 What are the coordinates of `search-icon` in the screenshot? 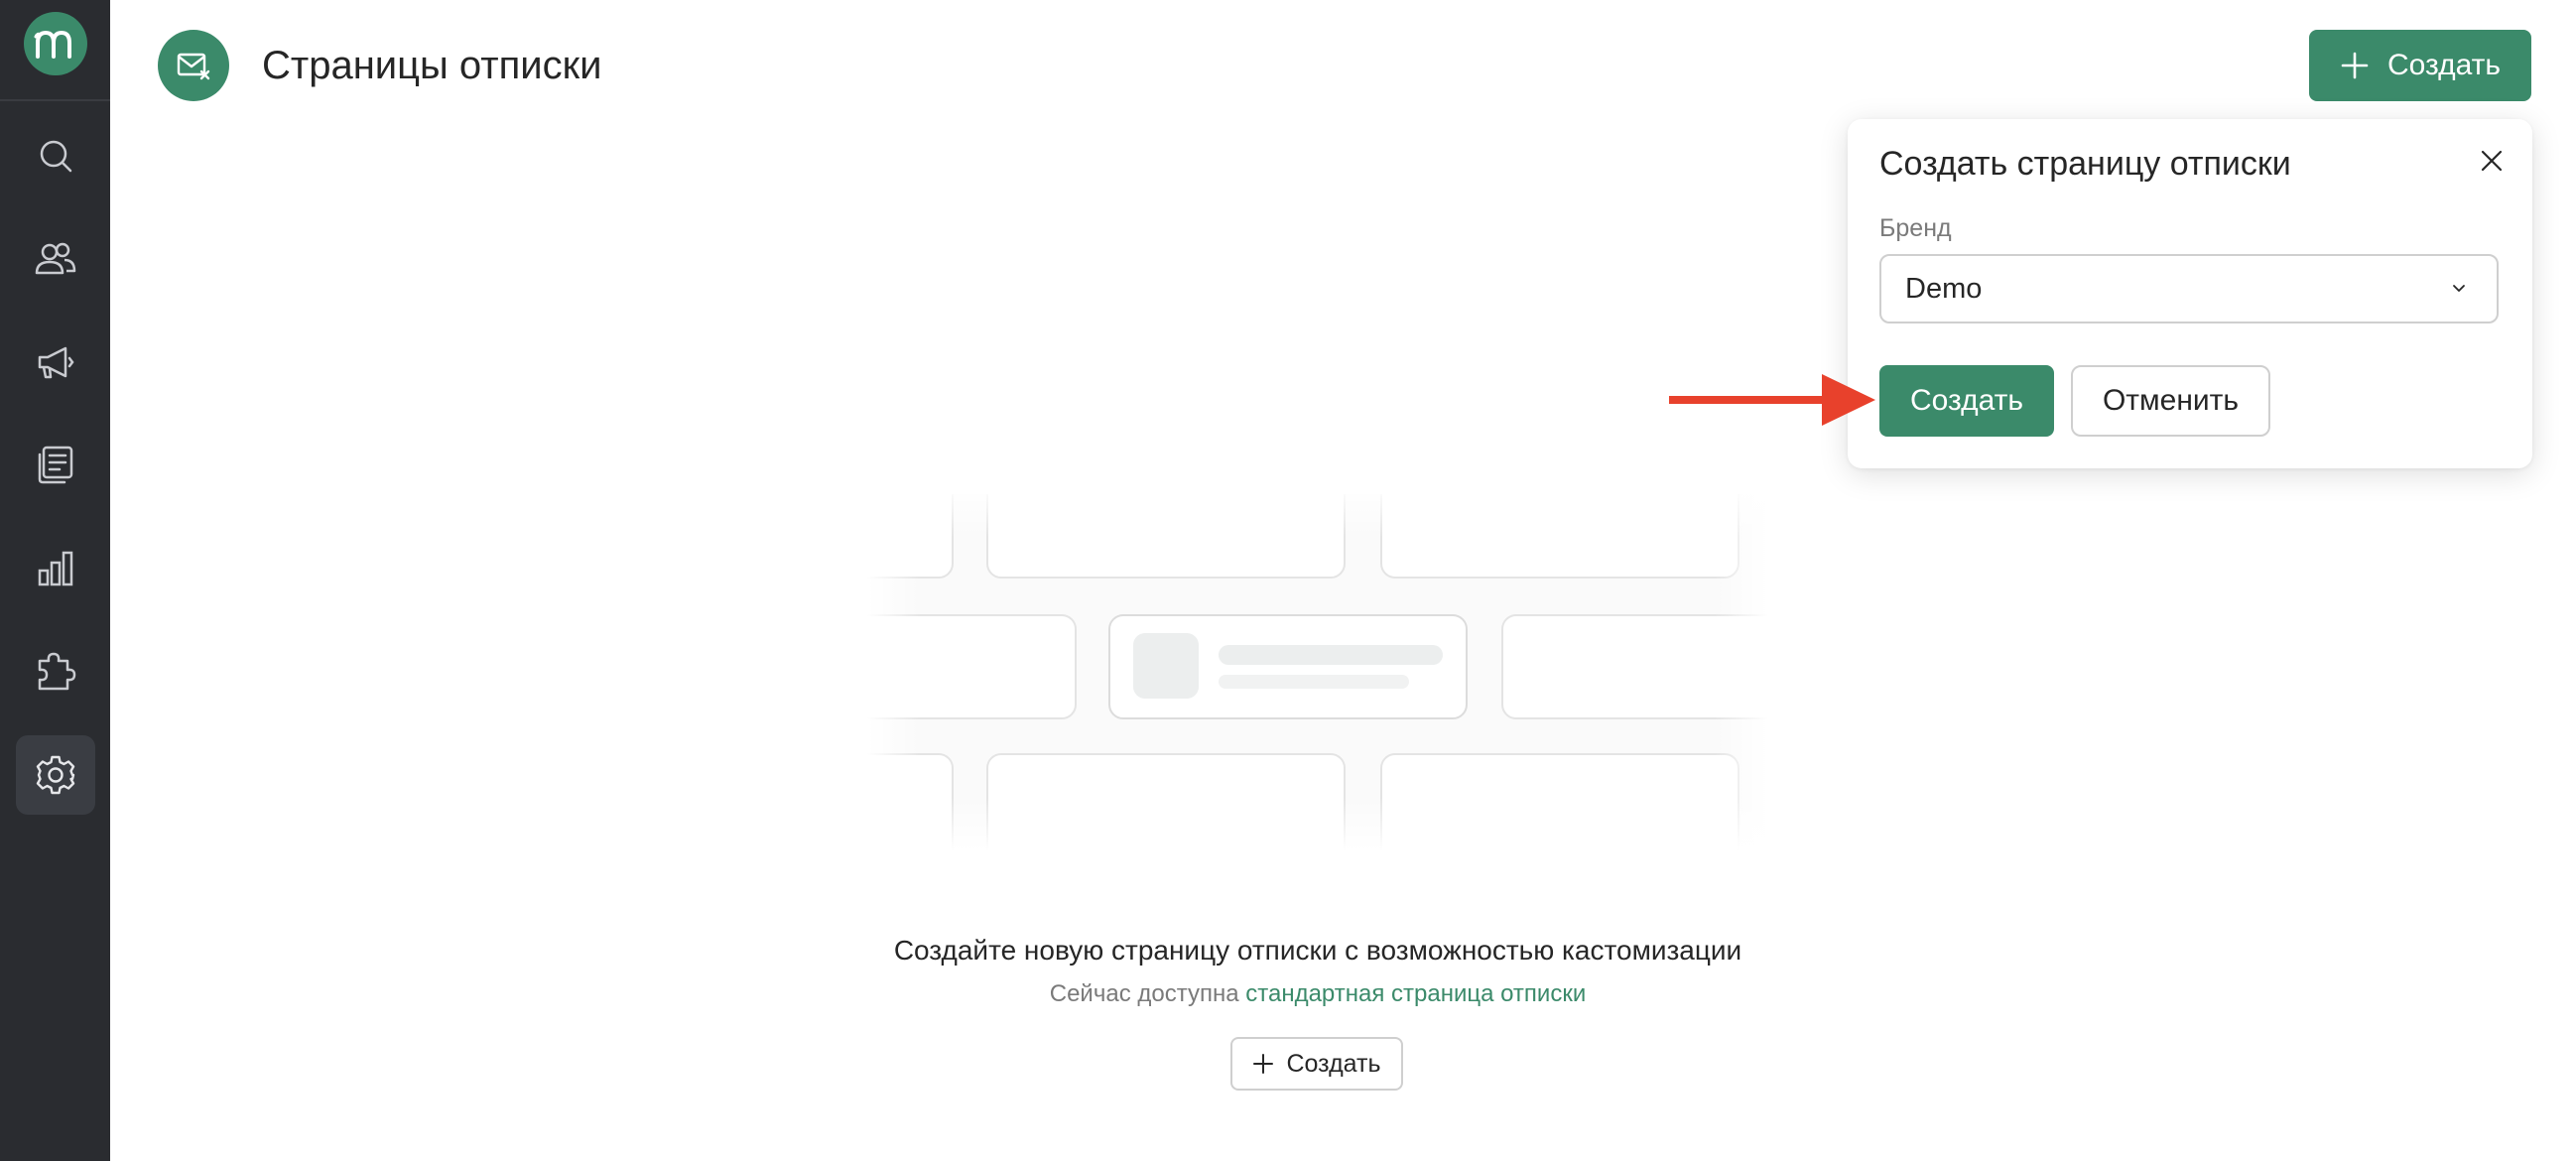 It's located at (56, 156).